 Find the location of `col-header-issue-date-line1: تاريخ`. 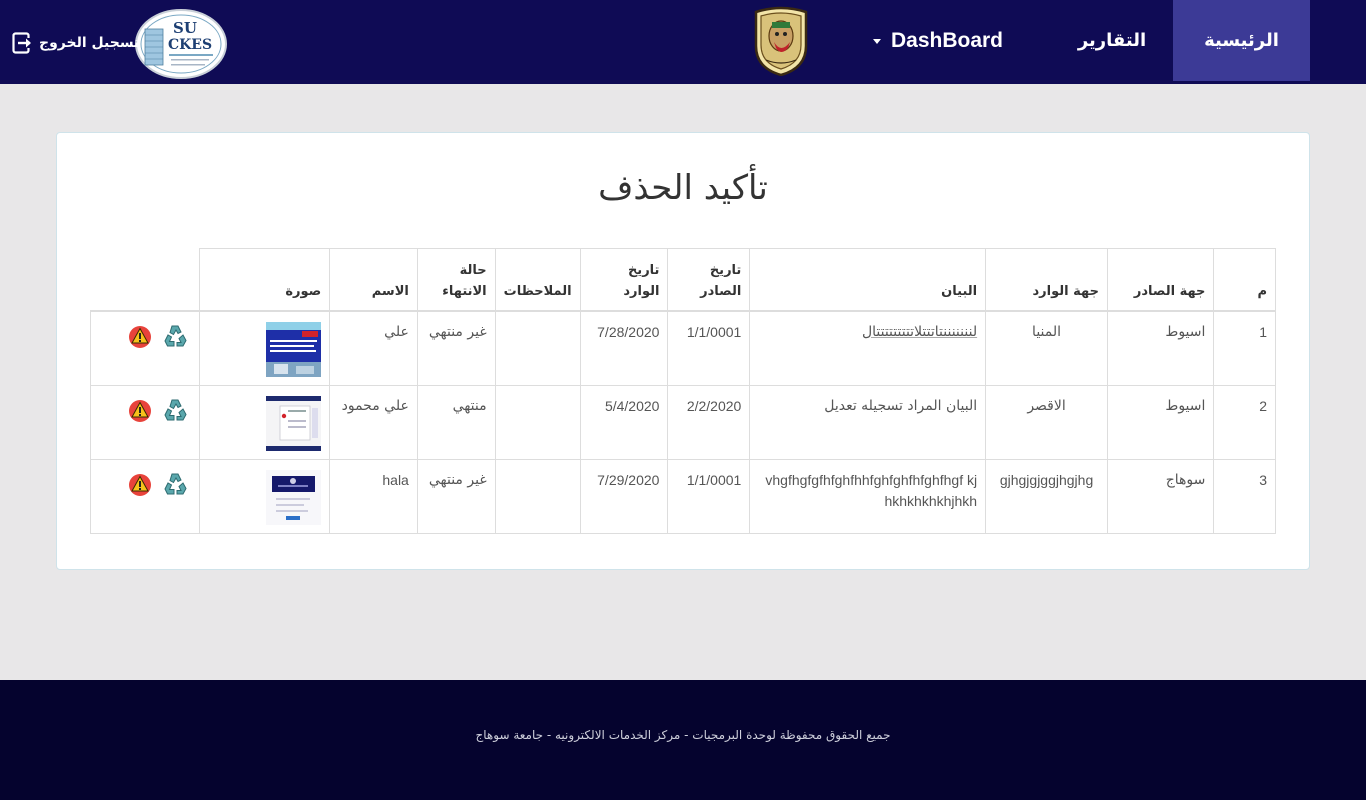

col-header-issue-date-line1: تاريخ is located at coordinates (725, 270).